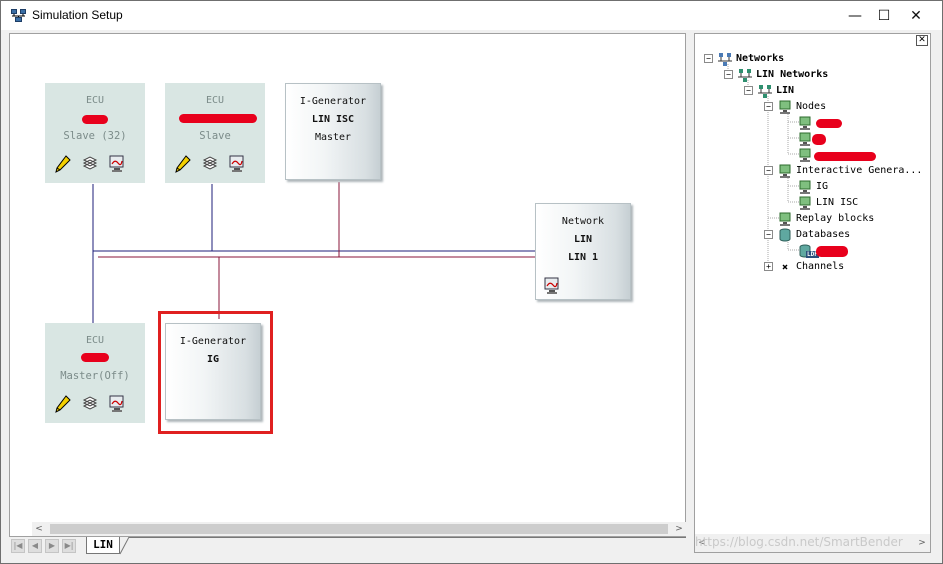 The width and height of the screenshot is (943, 564). What do you see at coordinates (916, 16) in the screenshot?
I see `close-button: ✕` at bounding box center [916, 16].